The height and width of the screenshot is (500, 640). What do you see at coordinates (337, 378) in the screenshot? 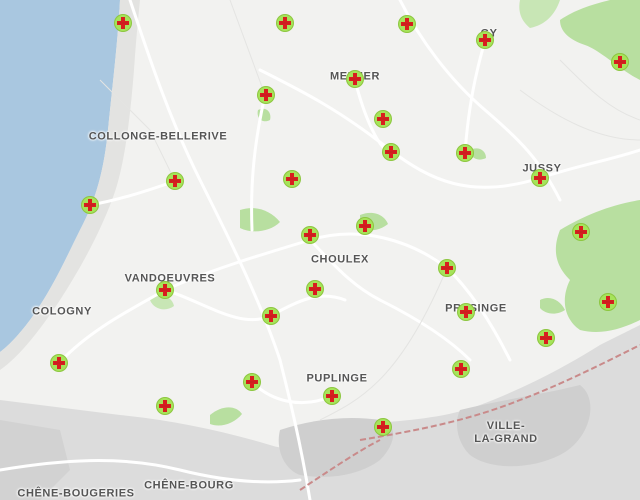
I see `place-label-puplinge: PUPLINGE` at bounding box center [337, 378].